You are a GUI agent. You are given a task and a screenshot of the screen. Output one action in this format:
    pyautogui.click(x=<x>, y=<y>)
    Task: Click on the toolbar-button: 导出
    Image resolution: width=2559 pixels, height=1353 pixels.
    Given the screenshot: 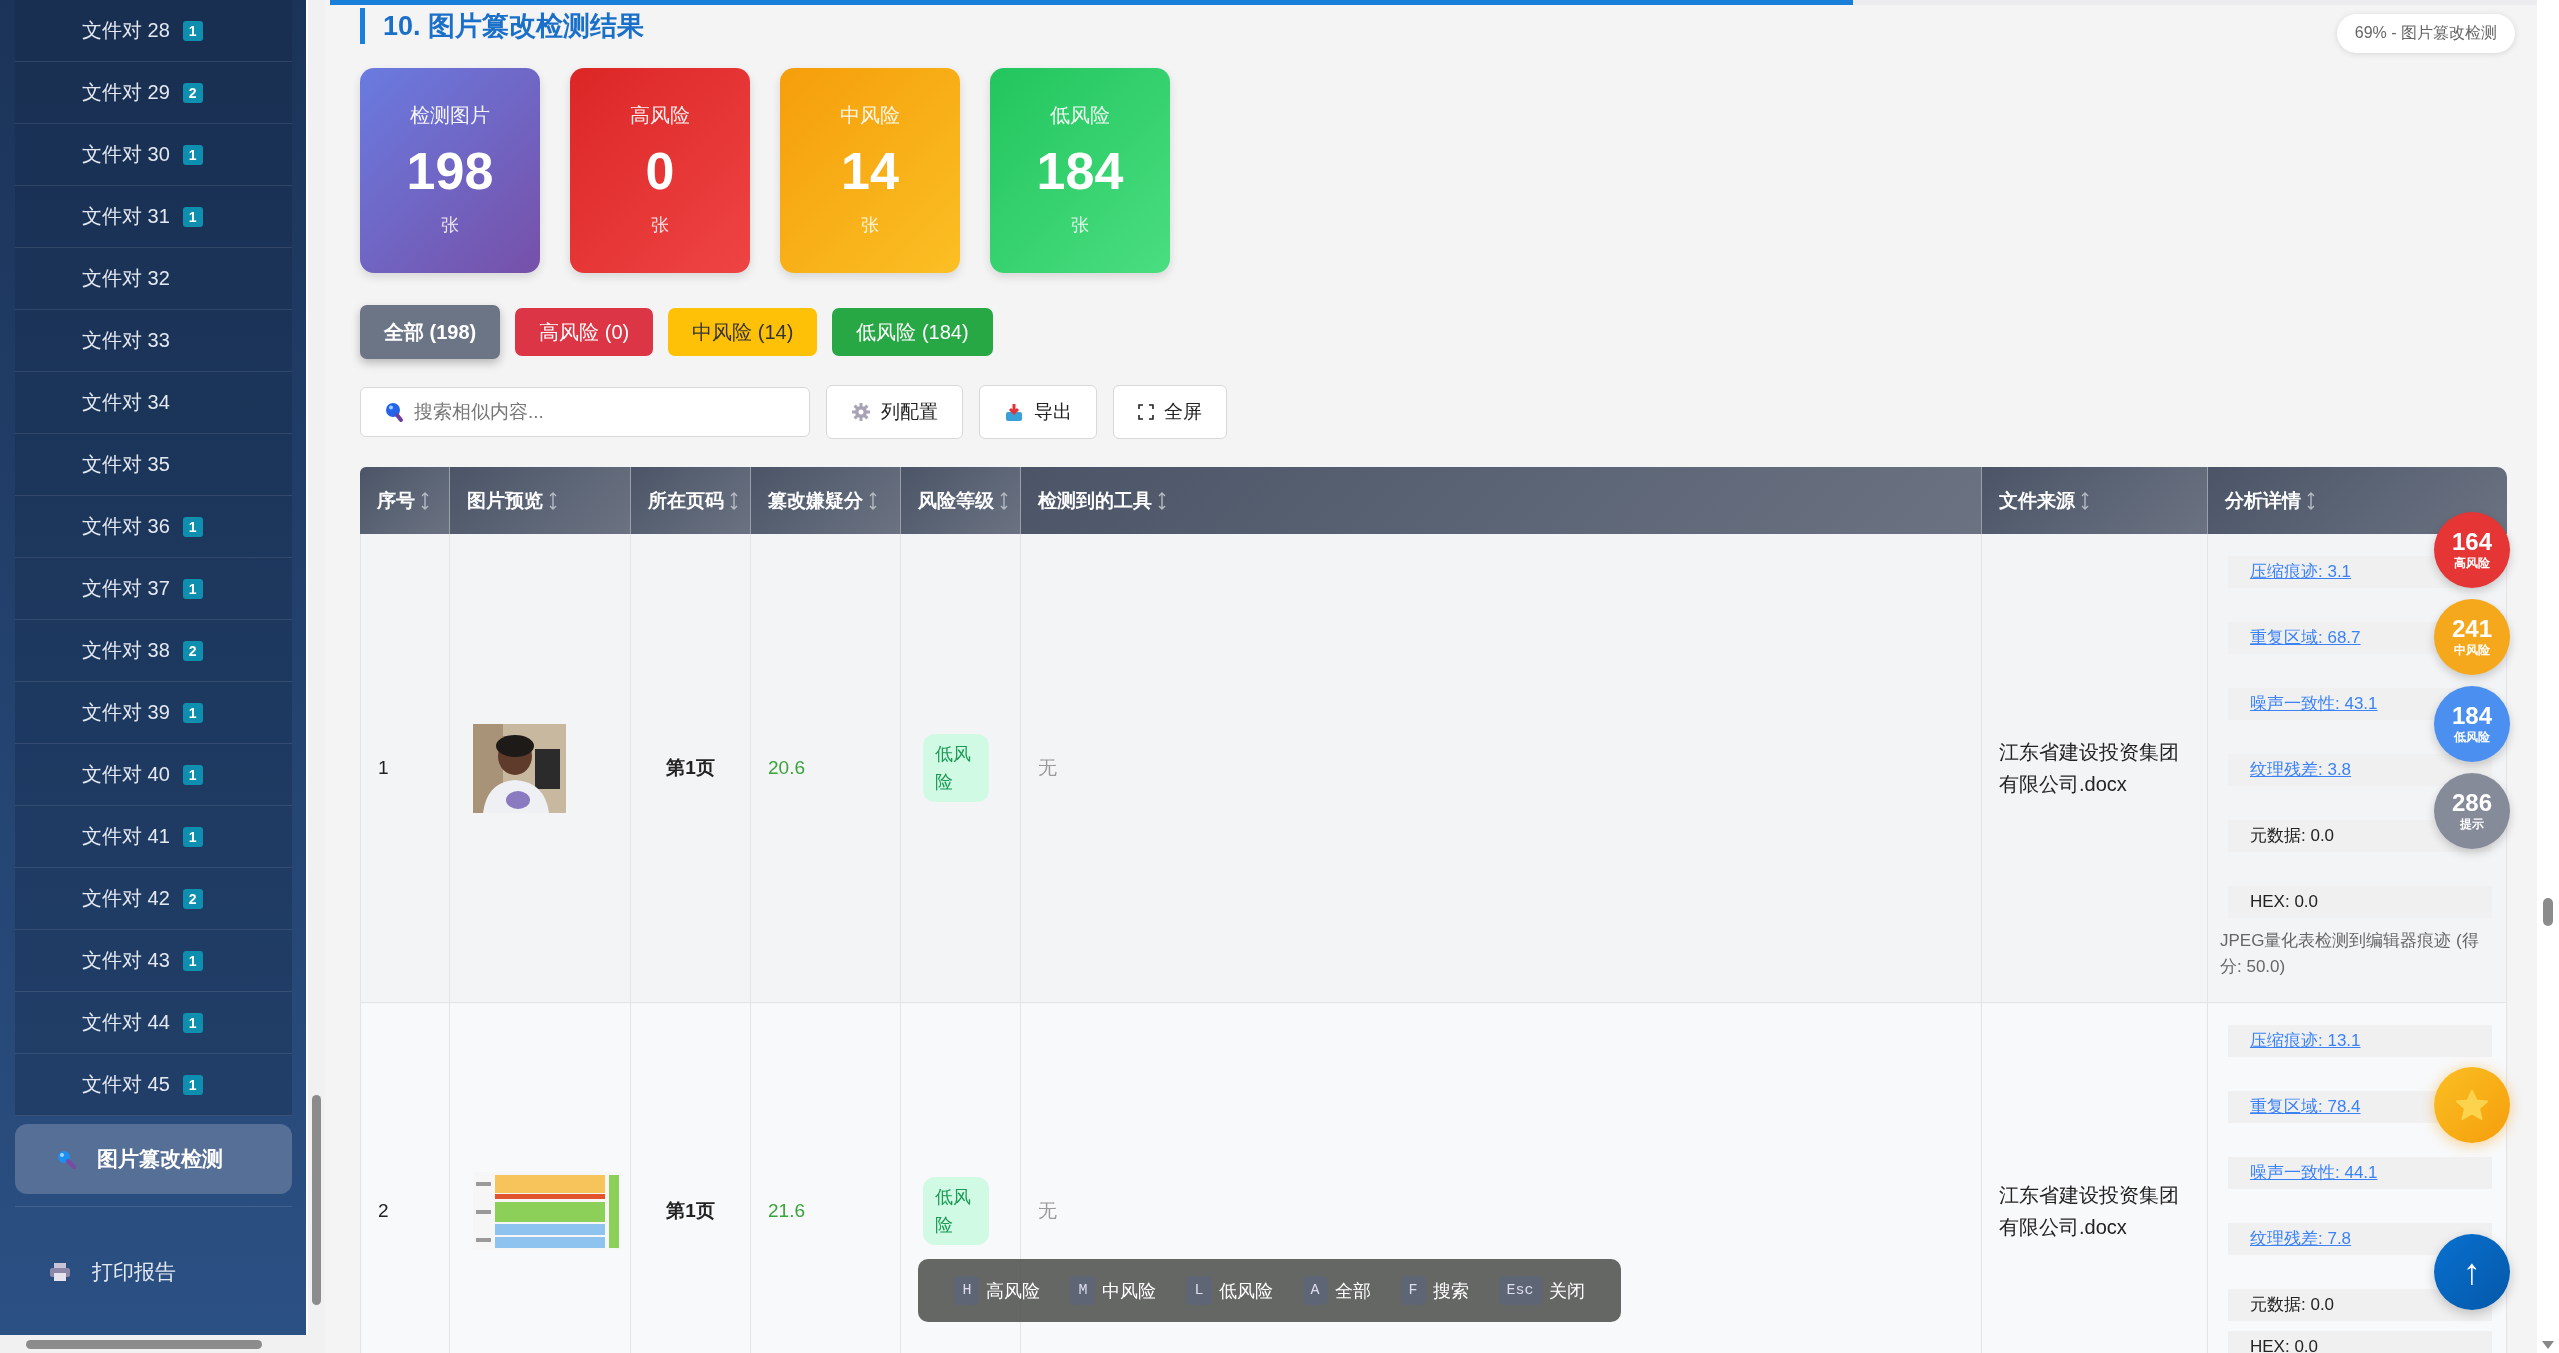 What is the action you would take?
    pyautogui.click(x=1038, y=412)
    